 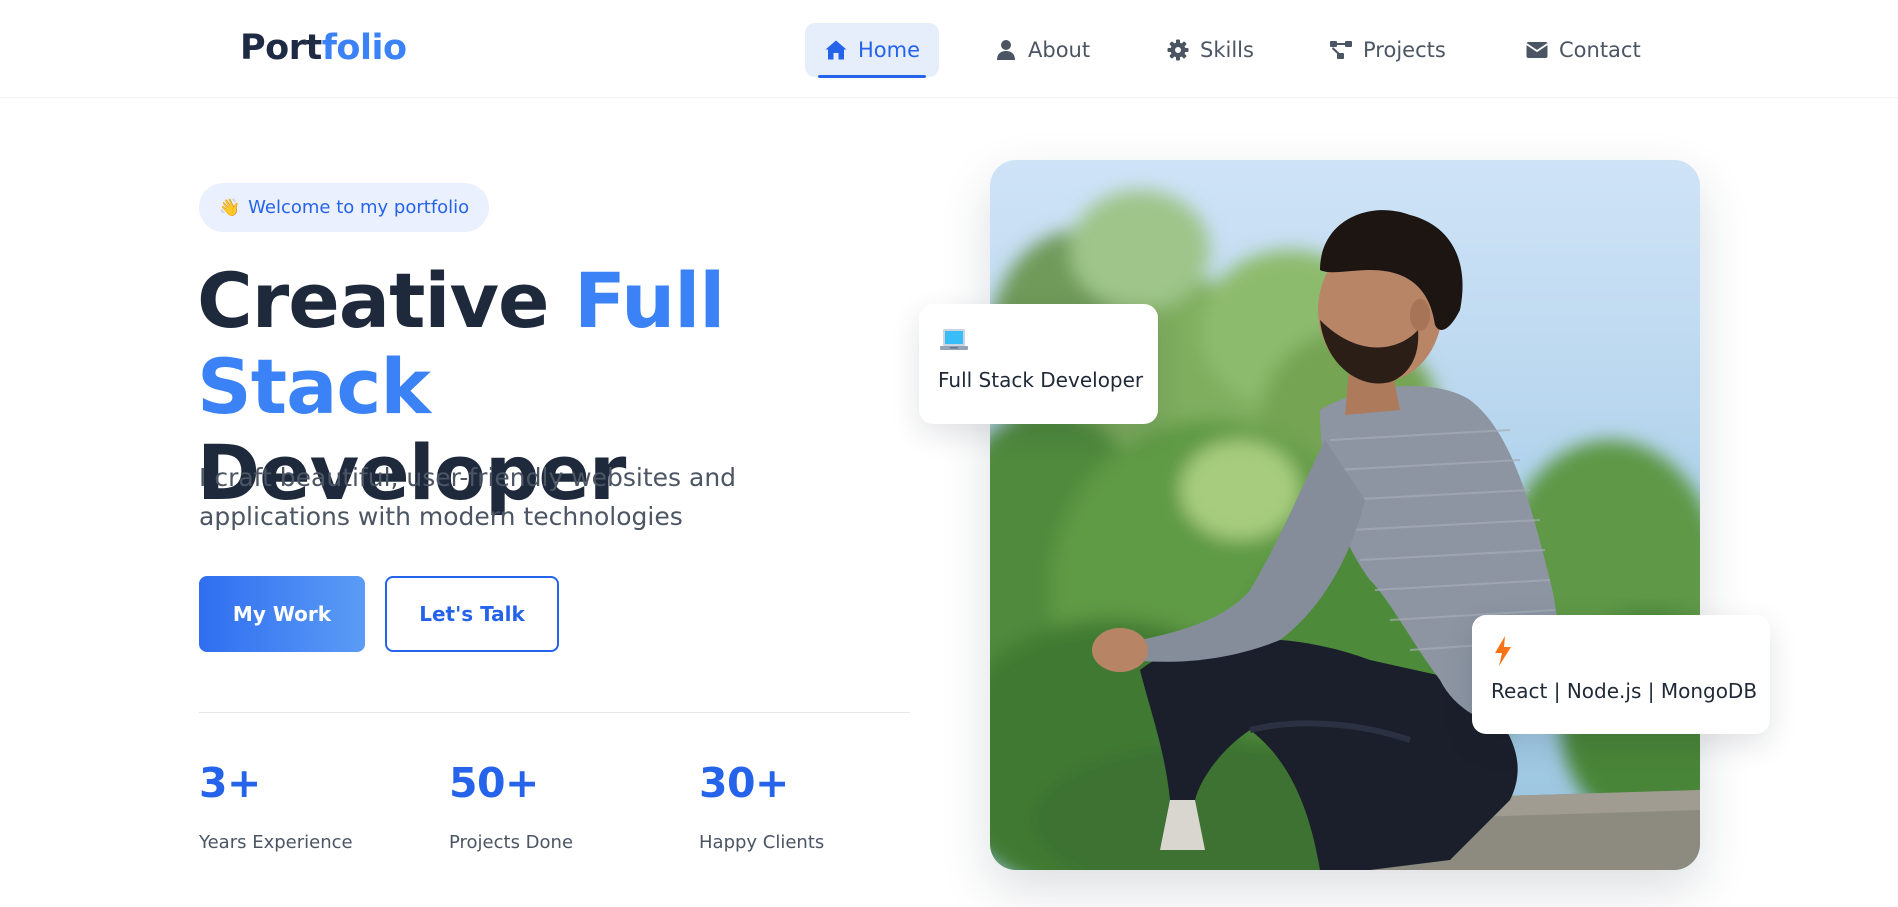 I want to click on role-card: Full Stack Developer, so click(x=1038, y=364).